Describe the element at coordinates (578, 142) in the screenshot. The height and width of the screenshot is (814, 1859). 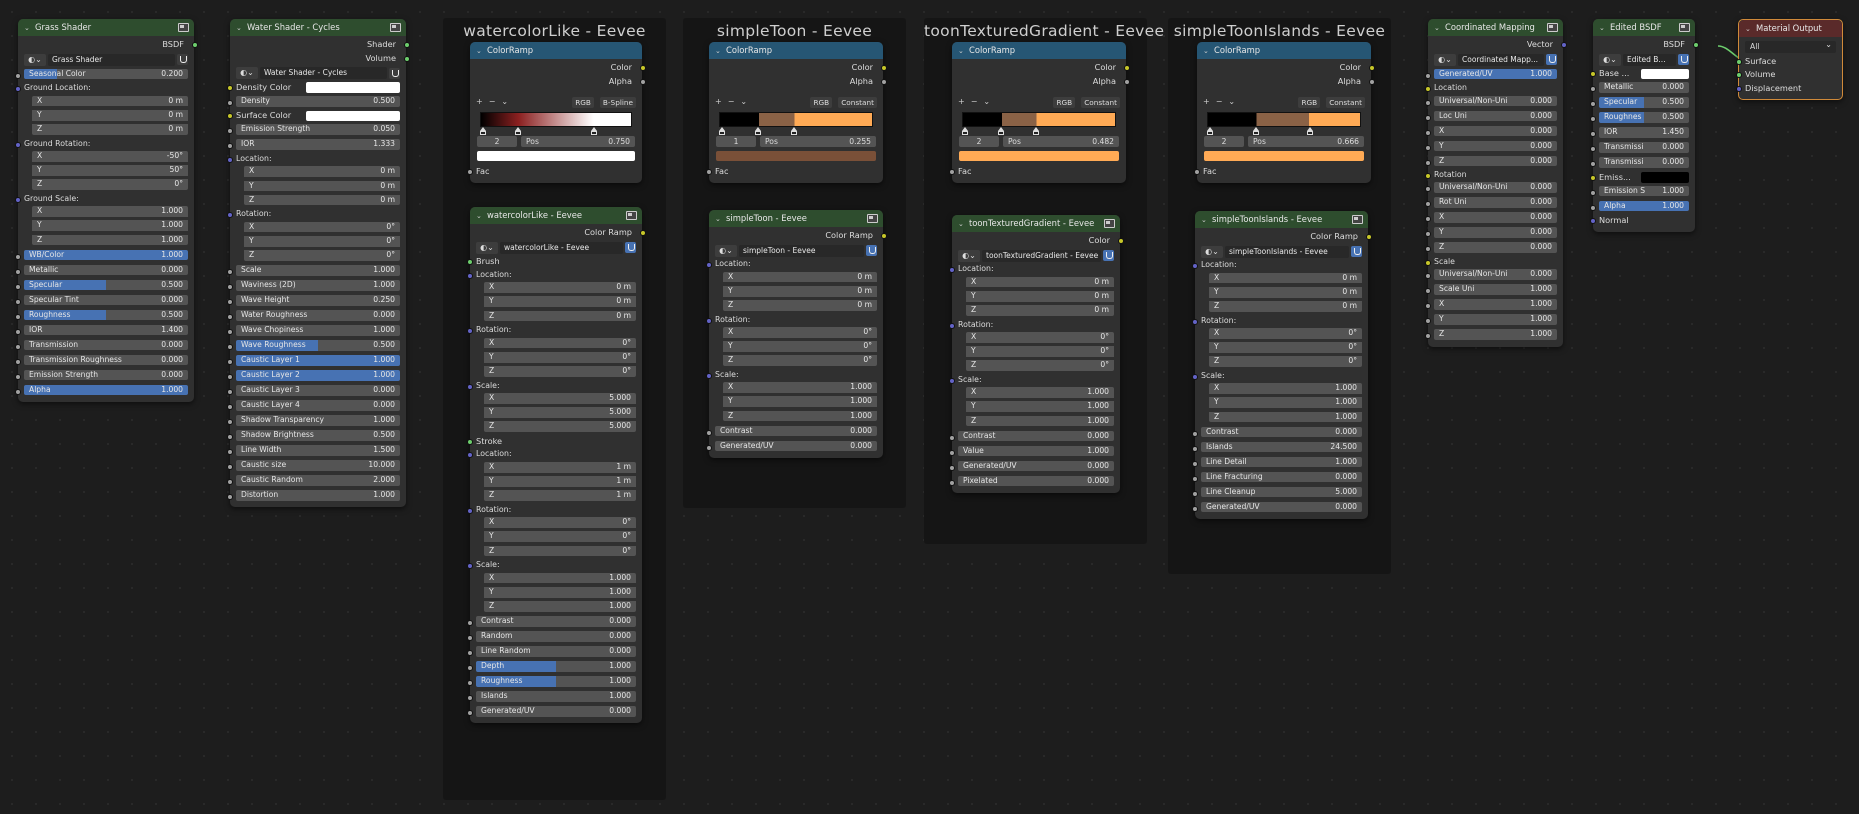
I see `stop-position-field: Pos 0.750` at that location.